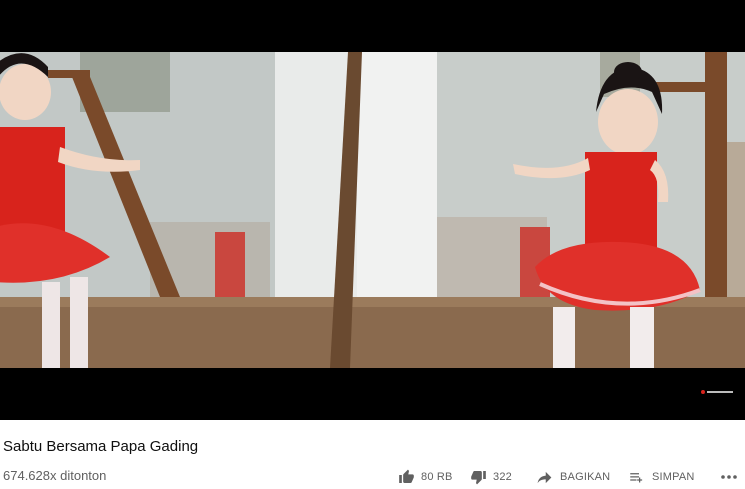 Image resolution: width=745 pixels, height=489 pixels. Describe the element at coordinates (478, 478) in the screenshot. I see `thumb-down-icon` at that location.